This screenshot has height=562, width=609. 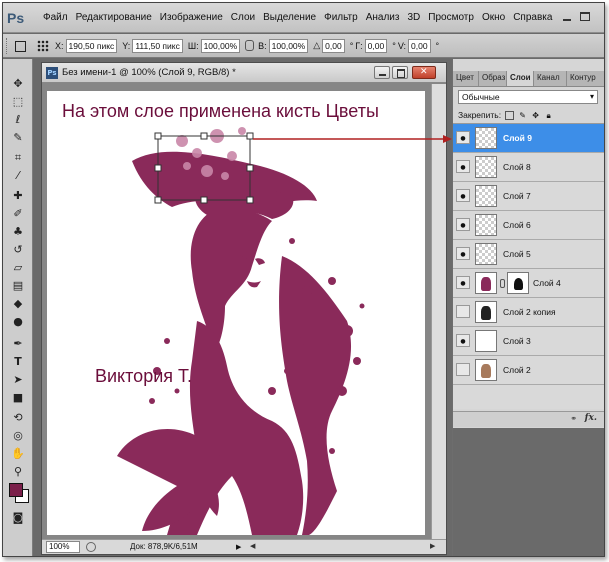 What do you see at coordinates (376, 45) in the screenshot?
I see `hskew-field: 0,00` at bounding box center [376, 45].